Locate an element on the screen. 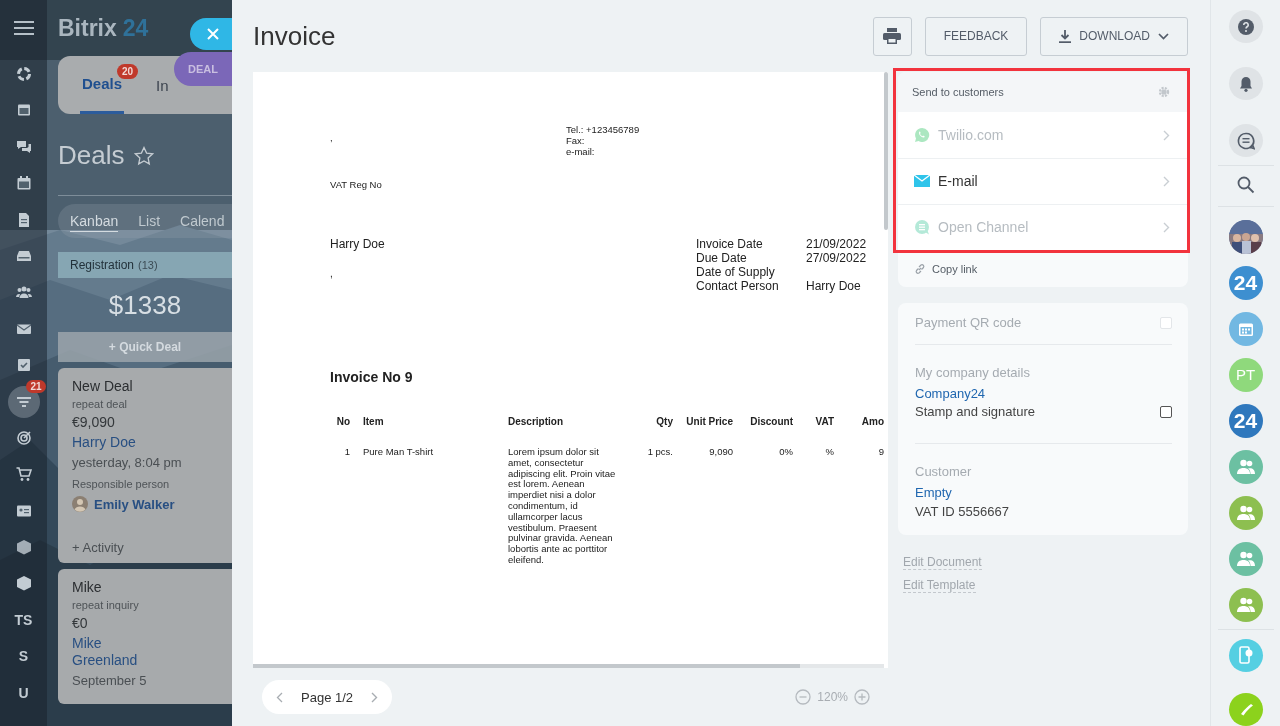  contact-link: Mike Greenland is located at coordinates (117, 652).